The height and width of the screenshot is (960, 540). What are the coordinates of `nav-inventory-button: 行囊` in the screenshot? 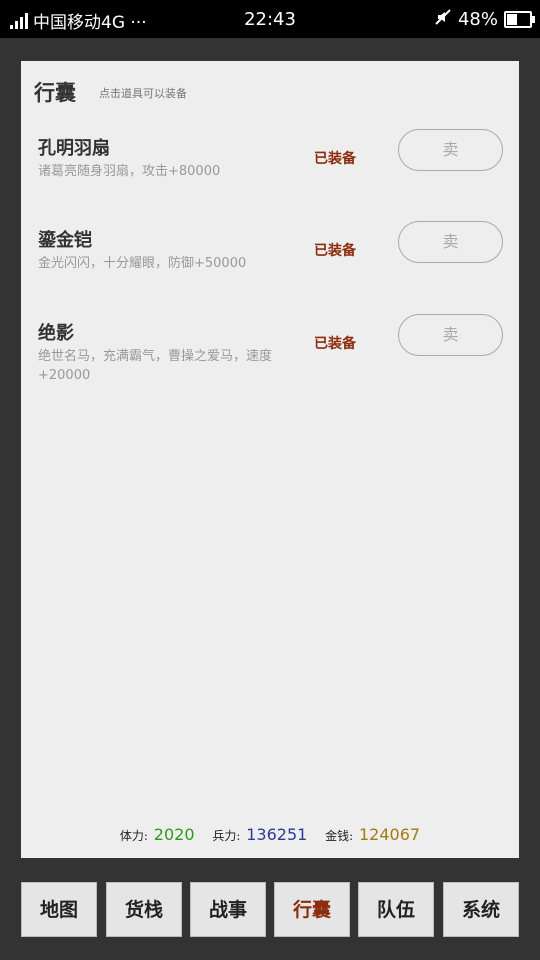 It's located at (312, 909).